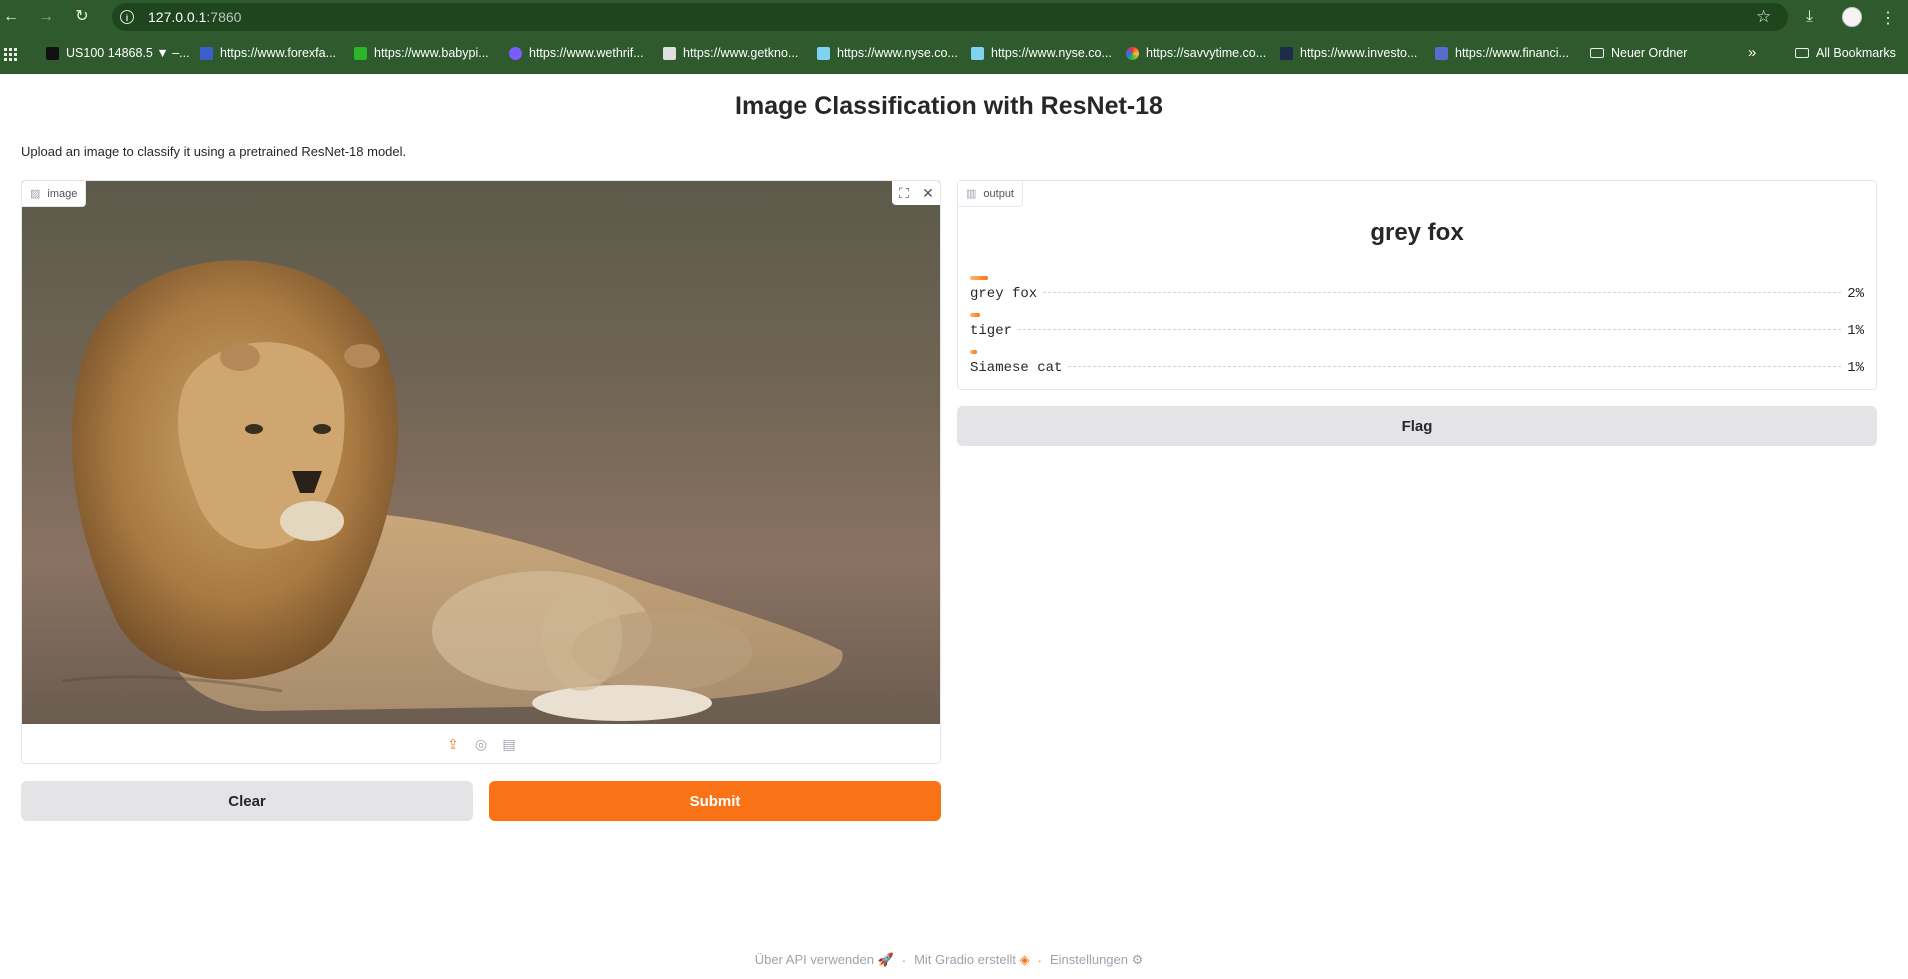 This screenshot has height=979, width=1908. I want to click on fullscreen-icon: ⛶, so click(904, 193).